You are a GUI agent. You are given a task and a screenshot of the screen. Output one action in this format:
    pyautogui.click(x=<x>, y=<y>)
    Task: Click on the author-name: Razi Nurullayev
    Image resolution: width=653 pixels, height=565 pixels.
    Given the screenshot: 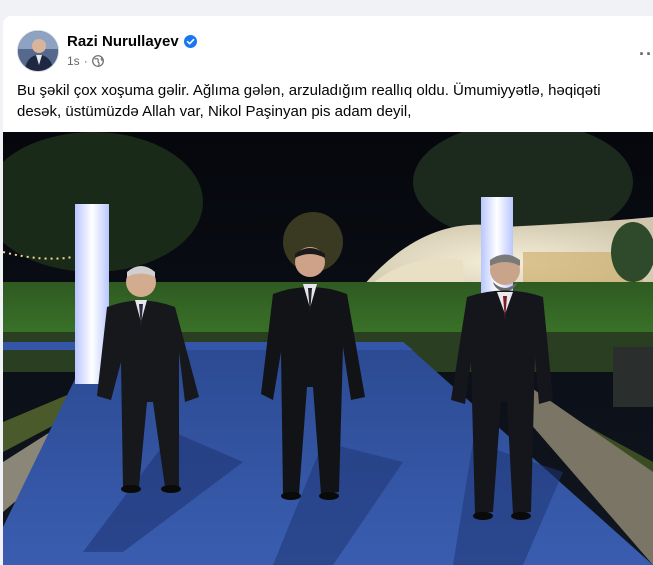 What is the action you would take?
    pyautogui.click(x=132, y=41)
    